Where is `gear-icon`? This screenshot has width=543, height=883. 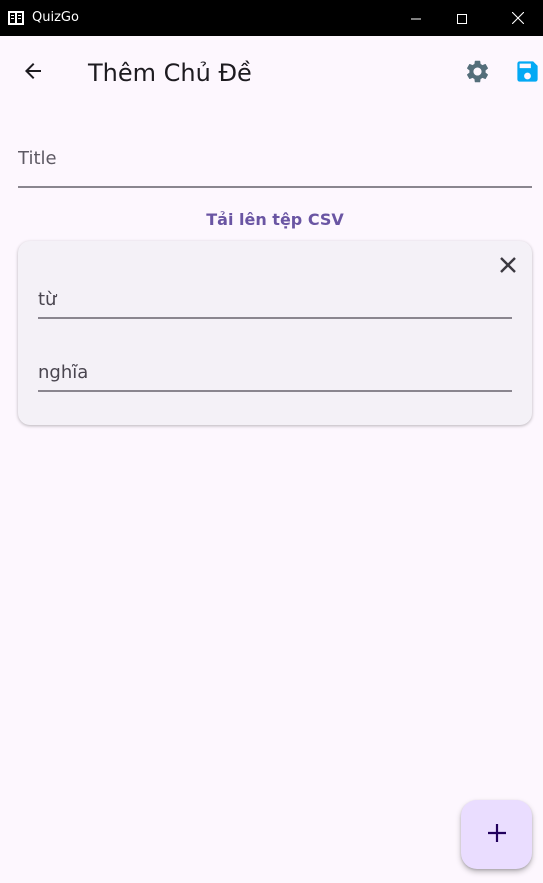
gear-icon is located at coordinates (477, 73).